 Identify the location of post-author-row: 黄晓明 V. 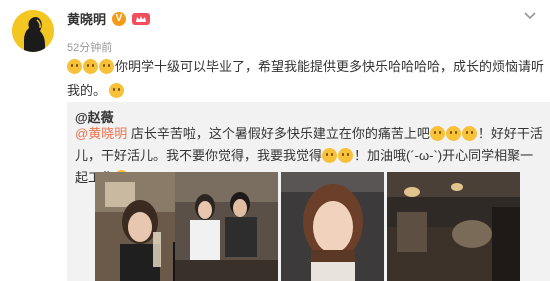
(109, 18).